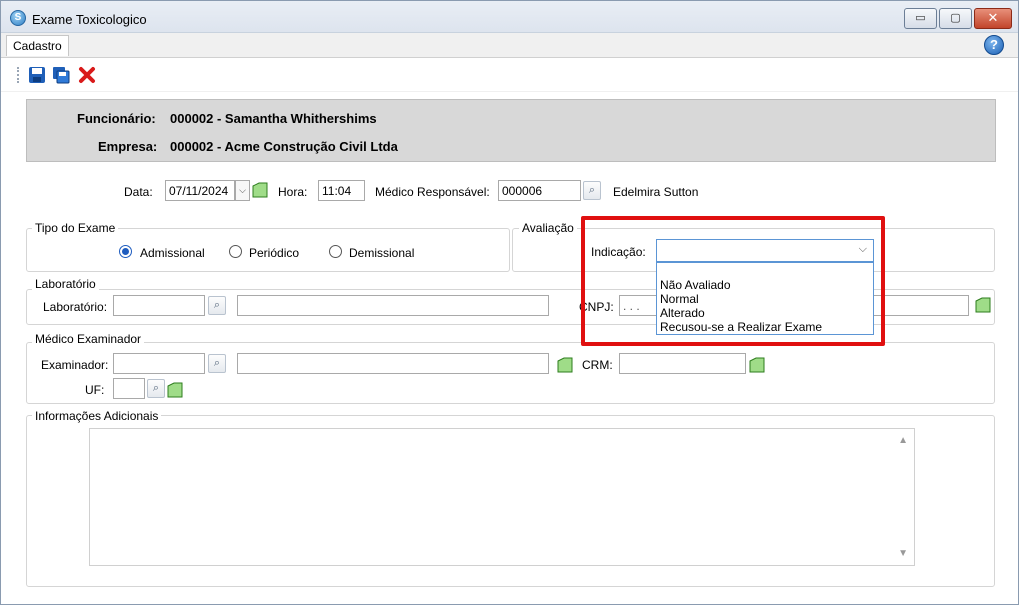 This screenshot has width=1019, height=605. Describe the element at coordinates (955, 18) in the screenshot. I see `maximize-button: ▢` at that location.